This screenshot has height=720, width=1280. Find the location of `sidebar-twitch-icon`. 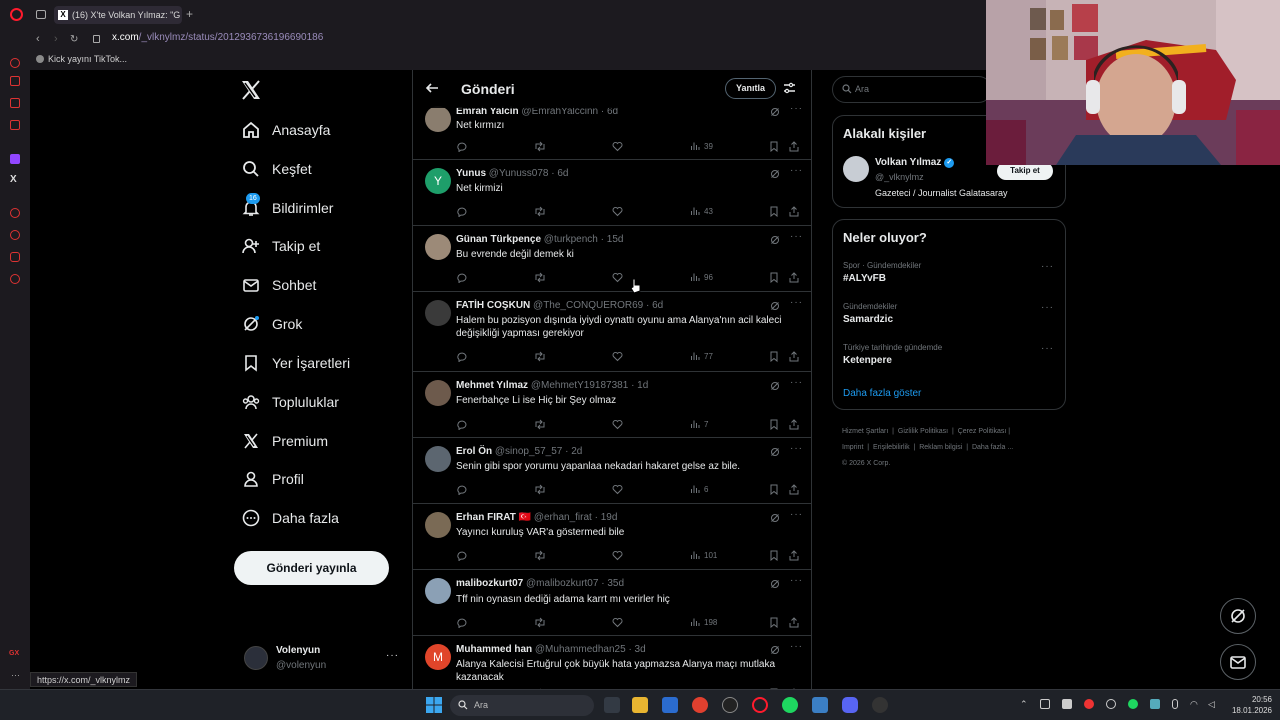

sidebar-twitch-icon is located at coordinates (15, 159).